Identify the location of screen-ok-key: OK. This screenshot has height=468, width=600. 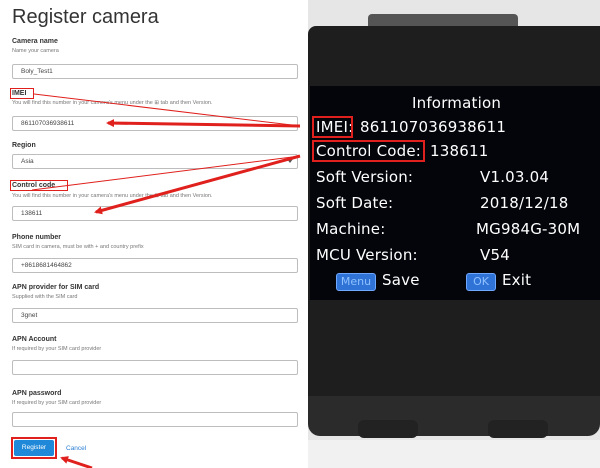
(481, 282).